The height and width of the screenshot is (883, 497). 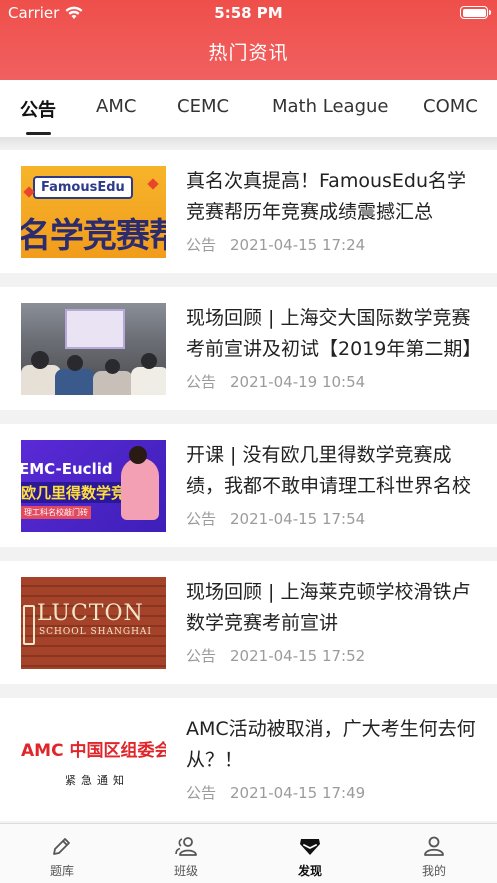 I want to click on news-thumbnail, so click(x=93, y=349).